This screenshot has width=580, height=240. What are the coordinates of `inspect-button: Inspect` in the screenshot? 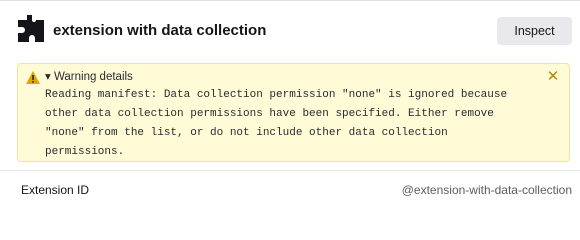 It's located at (534, 31).